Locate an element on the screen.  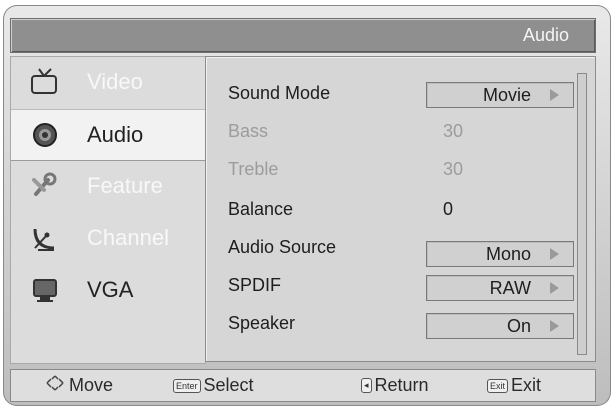
sidebar-item-vga: VGA is located at coordinates (108, 290).